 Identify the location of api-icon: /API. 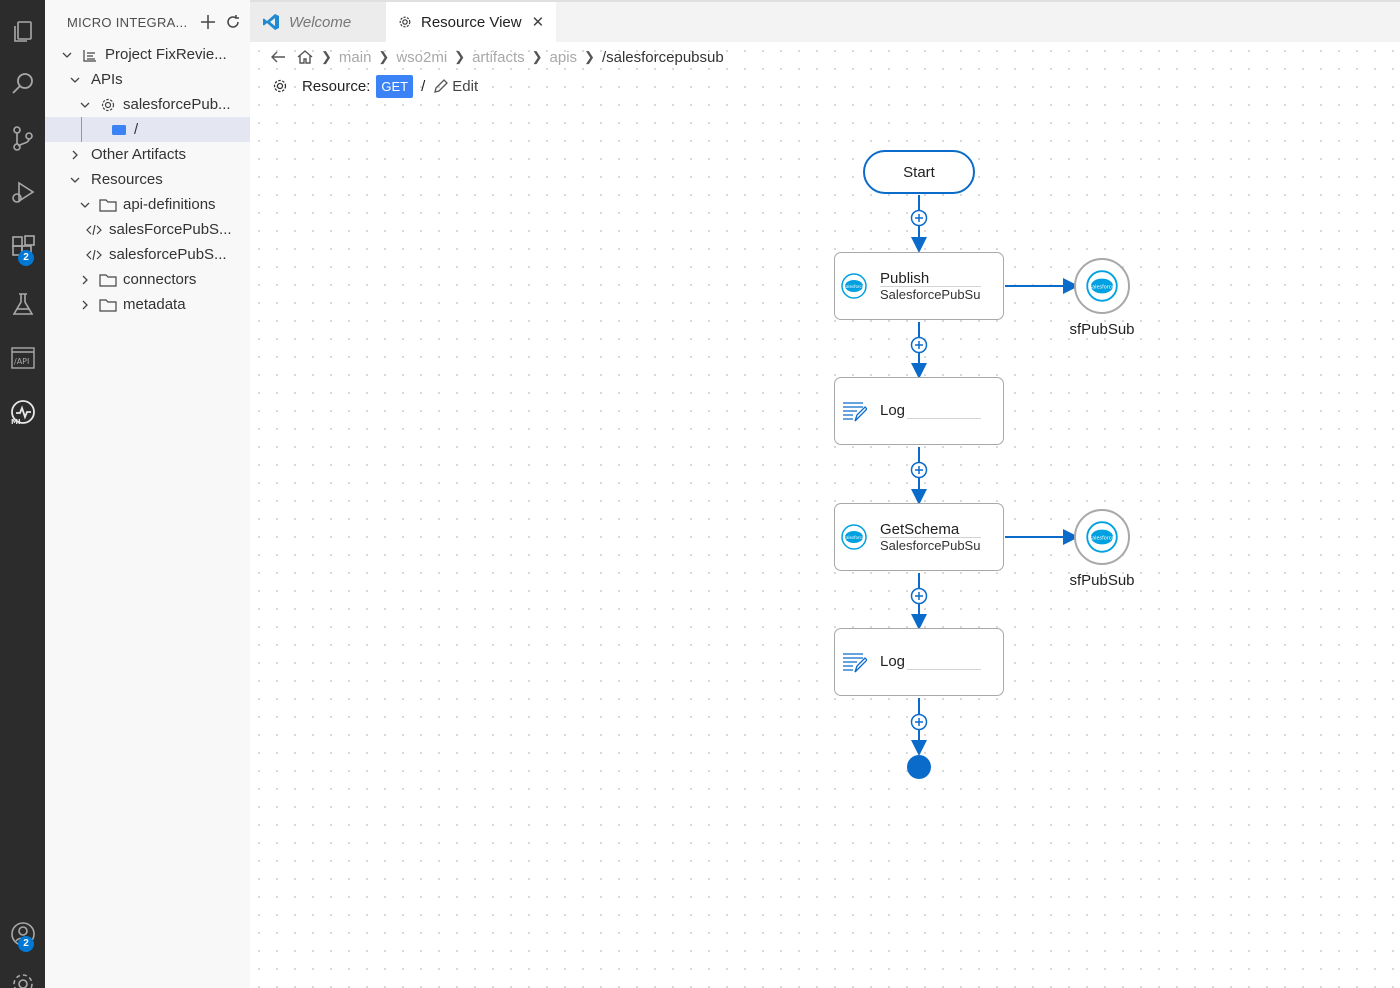
(22, 358).